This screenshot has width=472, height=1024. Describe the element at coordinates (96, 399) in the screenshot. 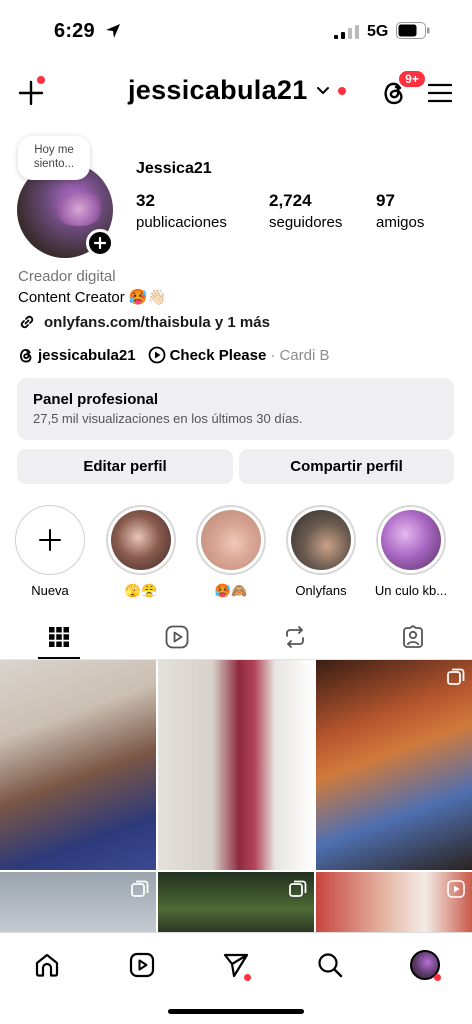

I see `panel-title: Panel profesional` at that location.